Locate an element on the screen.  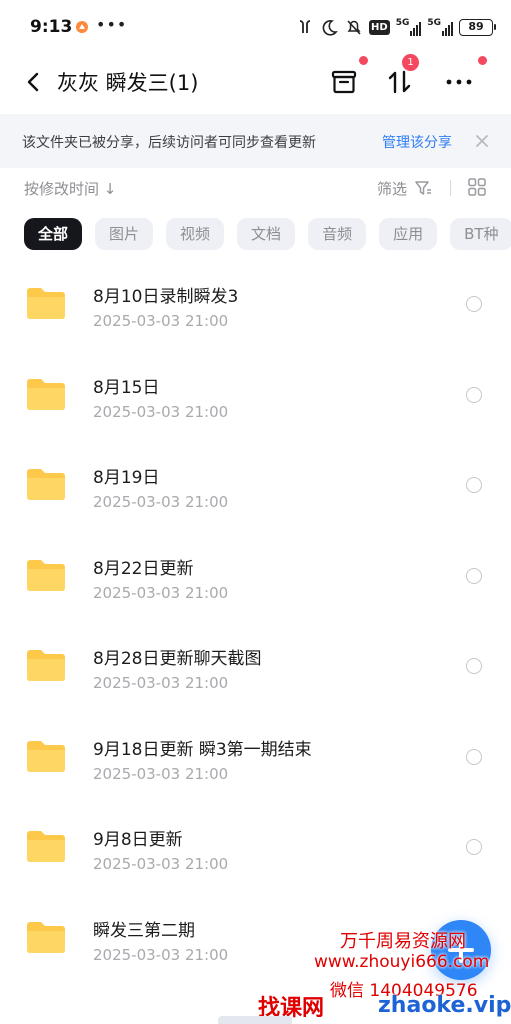
share-banner: 该文件夹已被分享，后续访问者可同步查看更新 管理该分享 is located at coordinates (255, 141).